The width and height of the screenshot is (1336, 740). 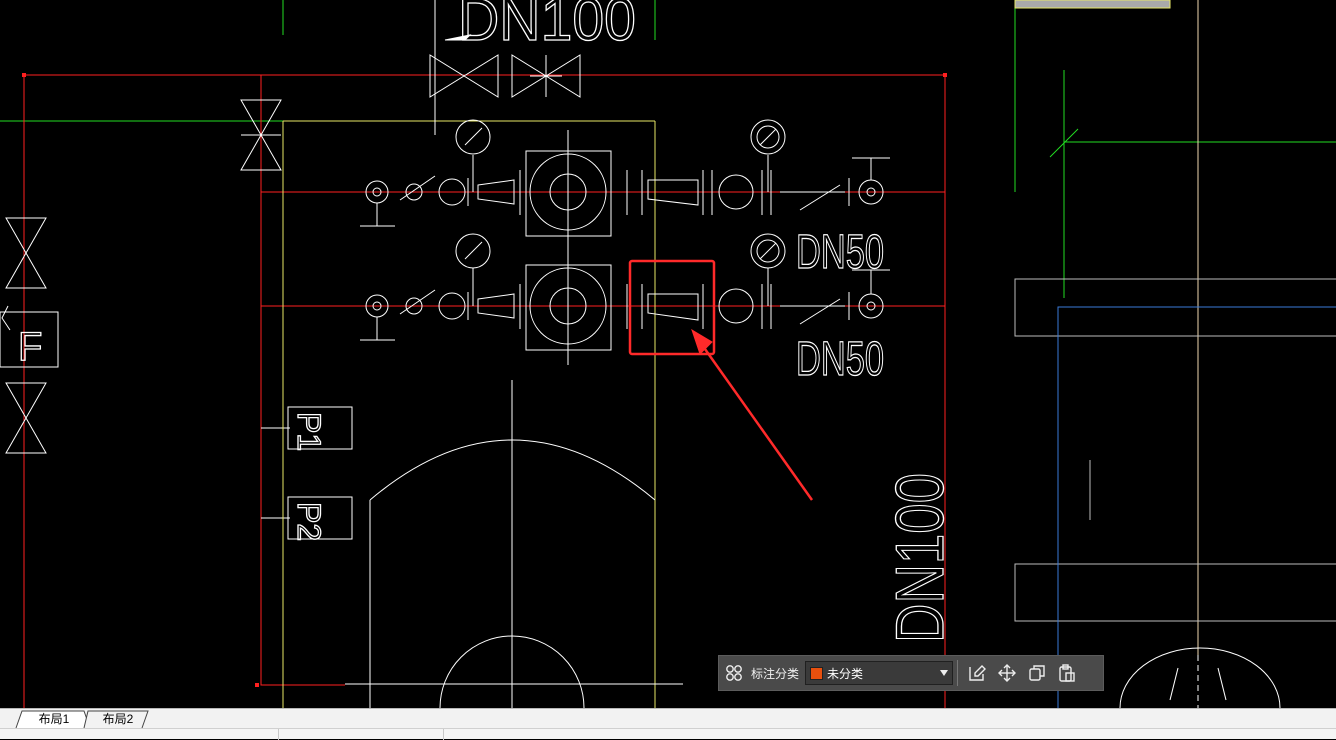 I want to click on p1-label: P1, so click(x=309, y=431).